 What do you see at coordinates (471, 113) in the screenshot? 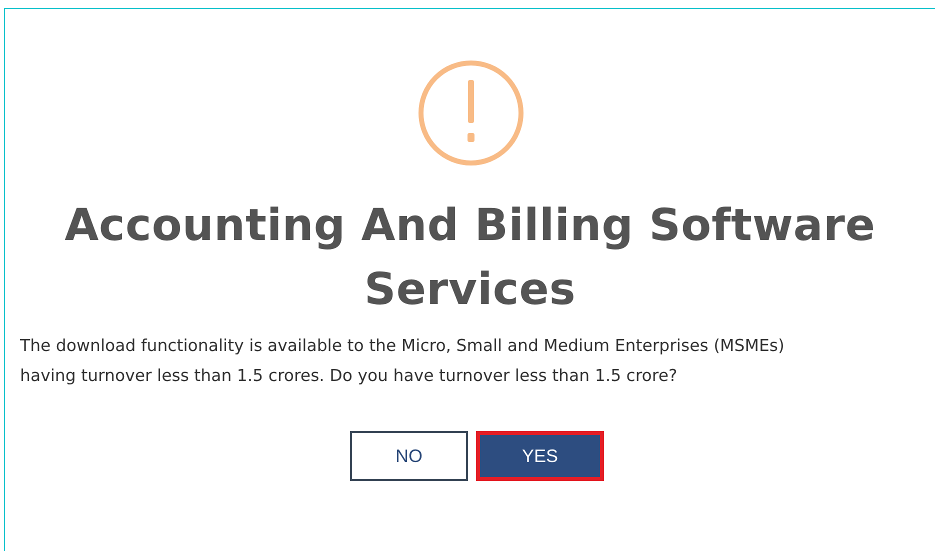
I see `warning-icon` at bounding box center [471, 113].